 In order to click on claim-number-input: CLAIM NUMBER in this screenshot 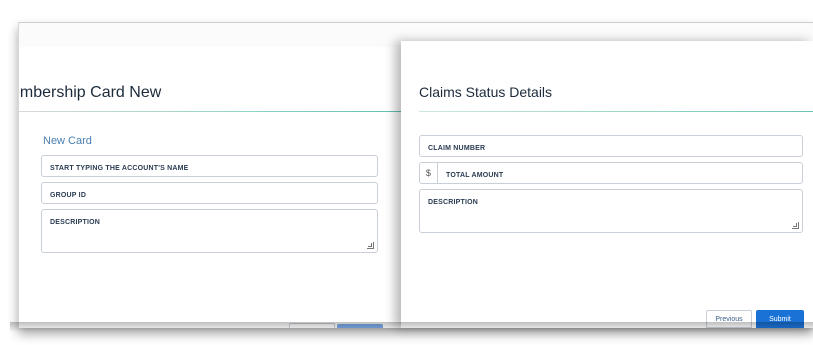, I will do `click(611, 146)`.